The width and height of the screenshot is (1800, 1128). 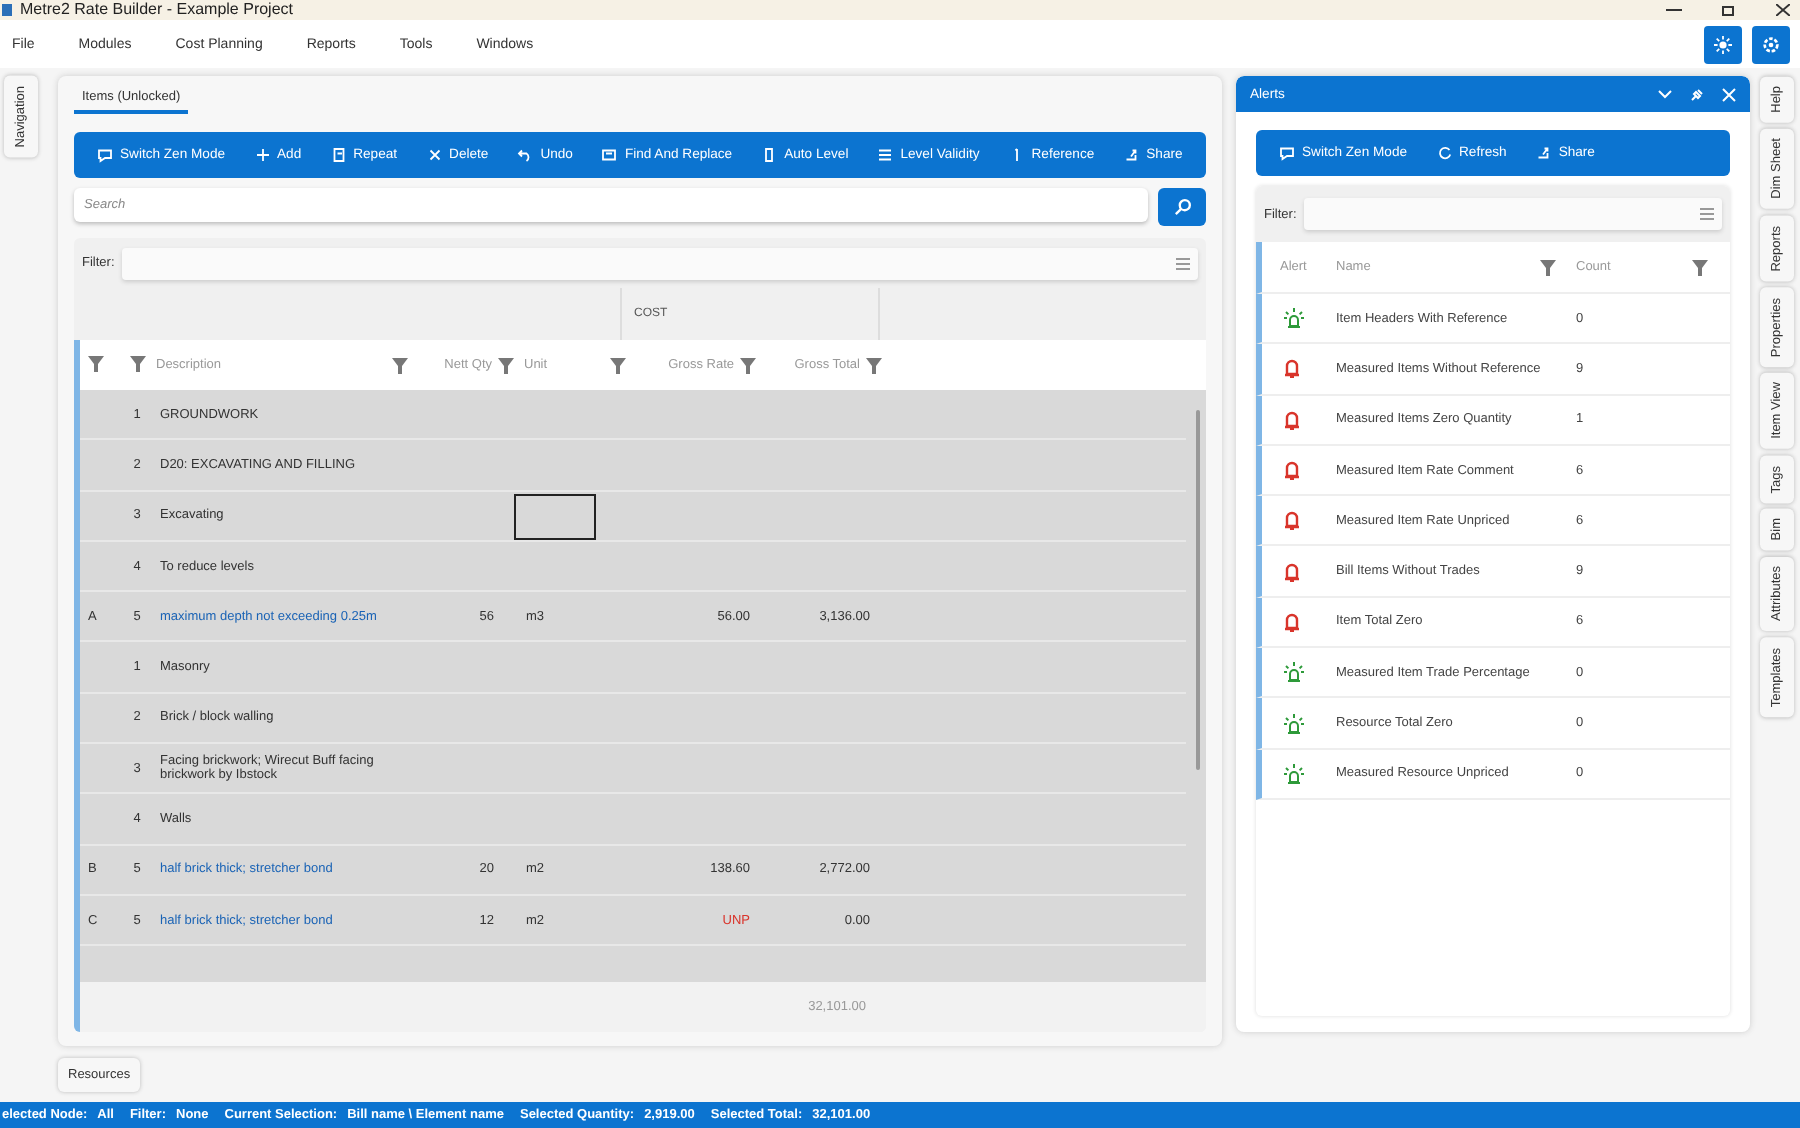 I want to click on settings-button, so click(x=1771, y=44).